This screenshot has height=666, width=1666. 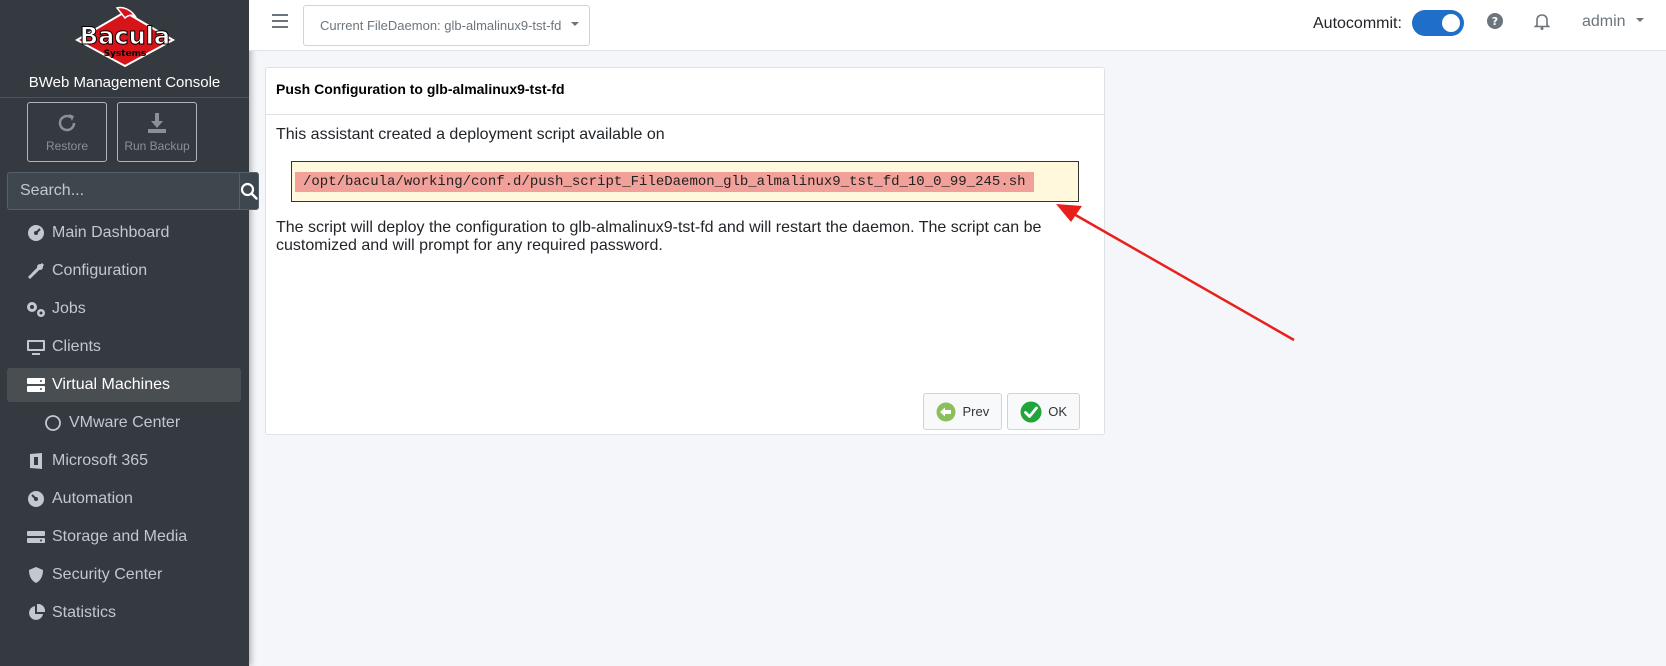 I want to click on sidebar-item-label: Main Dashboard, so click(x=111, y=232).